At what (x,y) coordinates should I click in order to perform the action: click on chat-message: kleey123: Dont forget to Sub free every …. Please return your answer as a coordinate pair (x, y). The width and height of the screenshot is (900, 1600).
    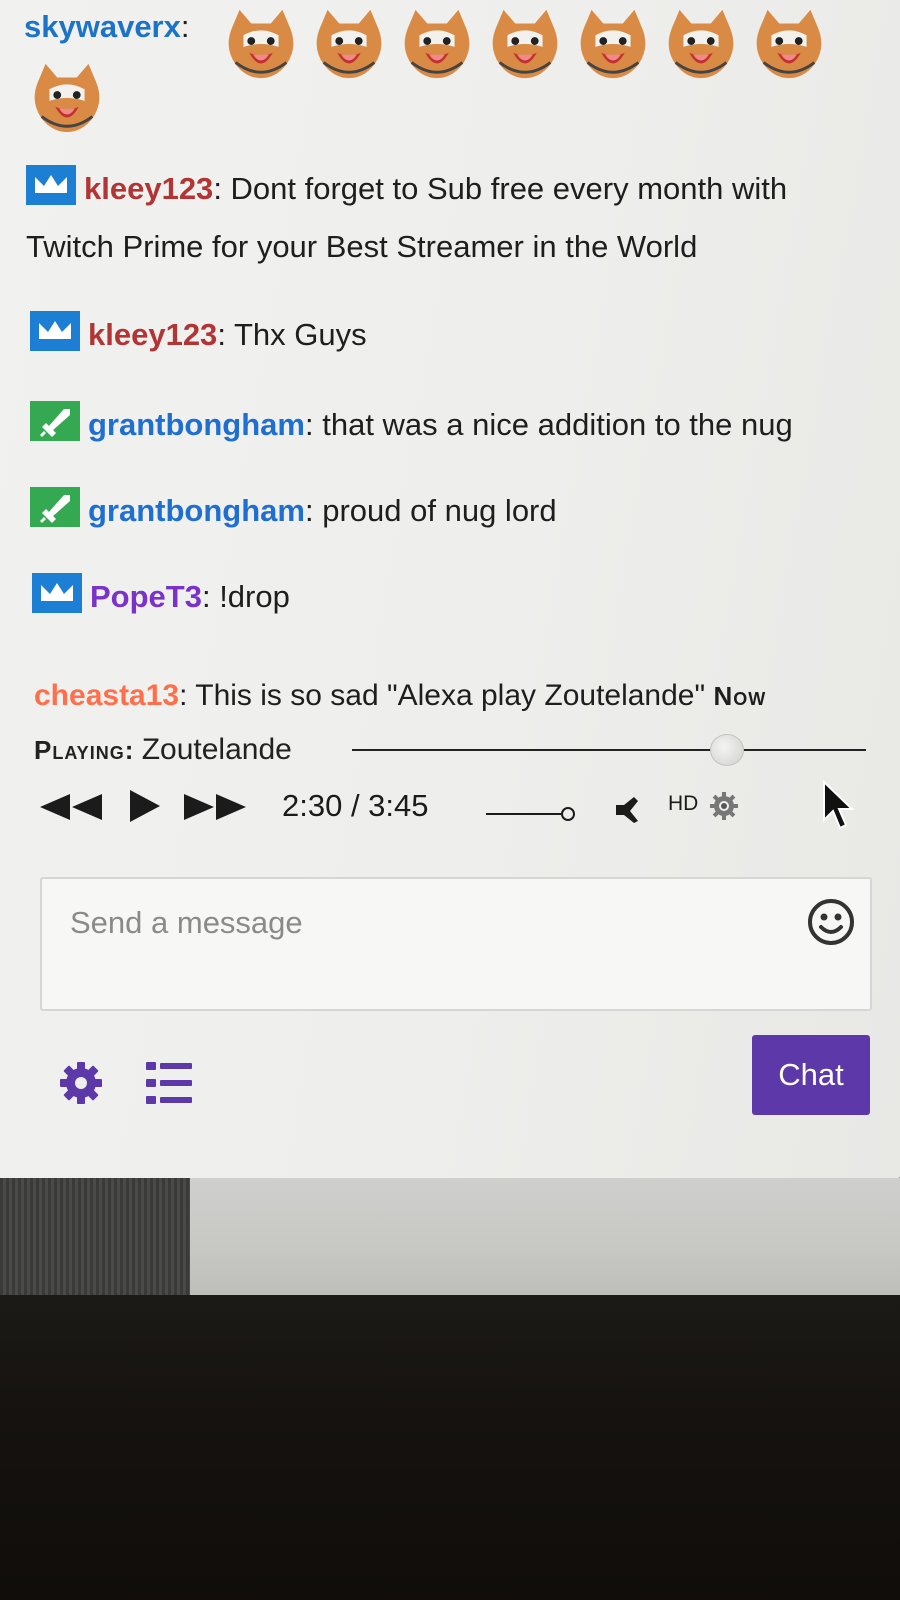
    Looking at the image, I should click on (406, 189).